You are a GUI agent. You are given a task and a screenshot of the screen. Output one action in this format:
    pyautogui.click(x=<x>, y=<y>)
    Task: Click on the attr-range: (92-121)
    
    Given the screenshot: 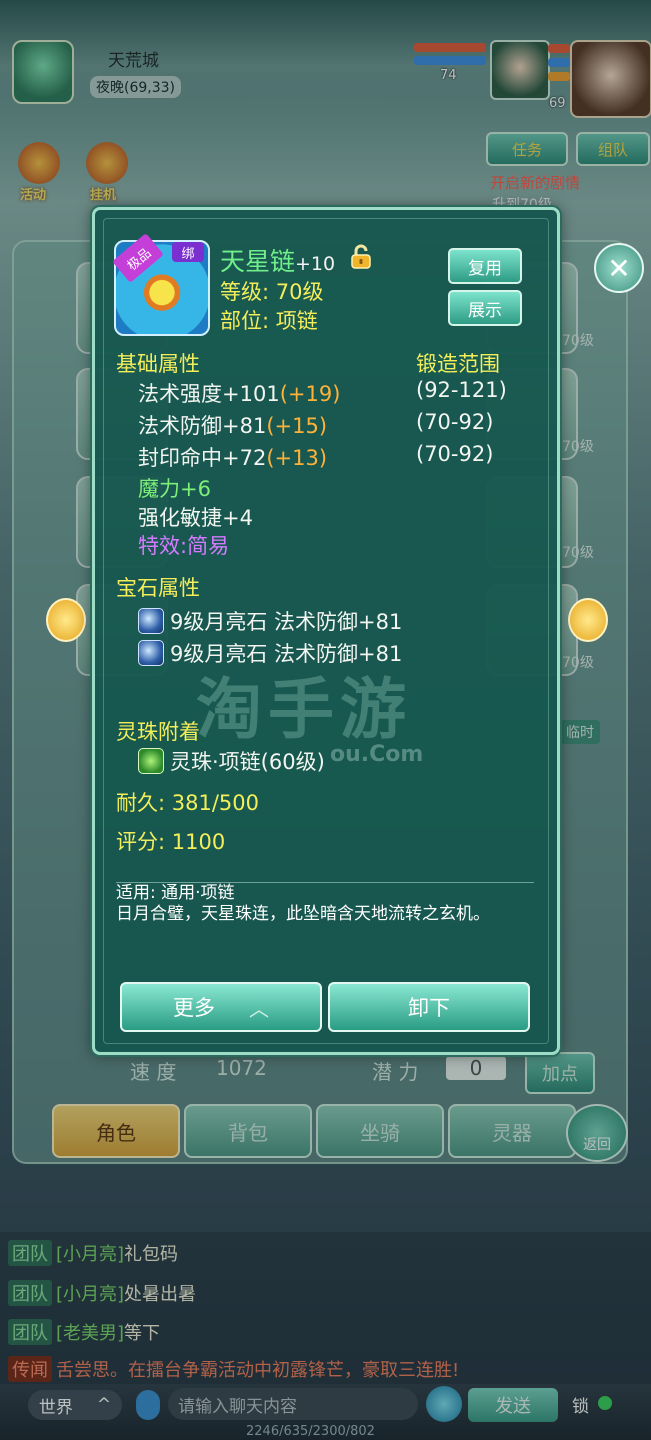 What is the action you would take?
    pyautogui.click(x=461, y=390)
    